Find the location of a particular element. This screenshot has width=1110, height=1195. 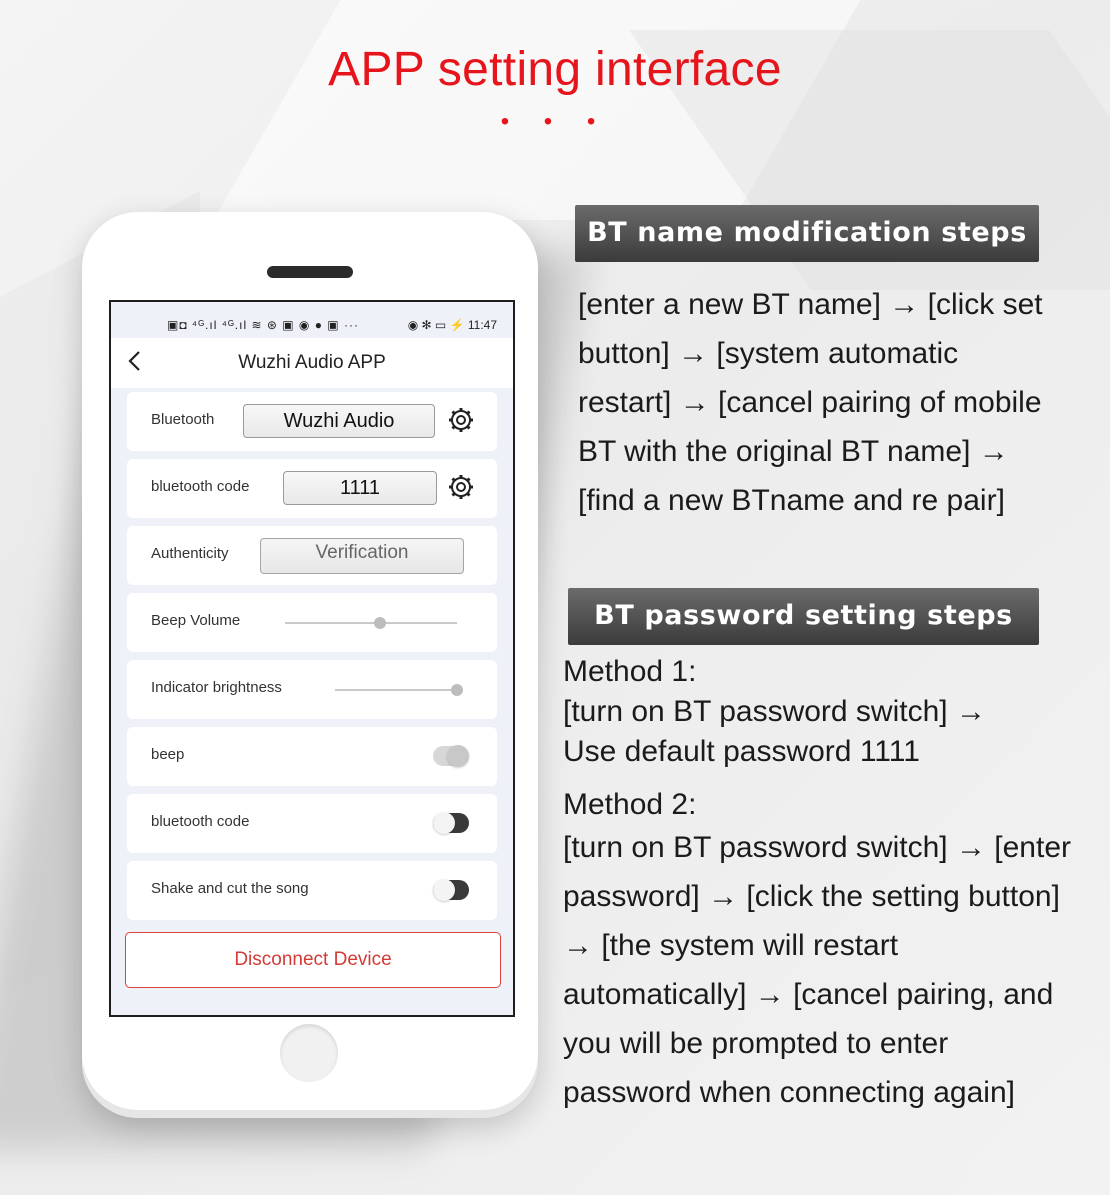

bluetooth-code-row: bluetooth code 1111 is located at coordinates (312, 488).